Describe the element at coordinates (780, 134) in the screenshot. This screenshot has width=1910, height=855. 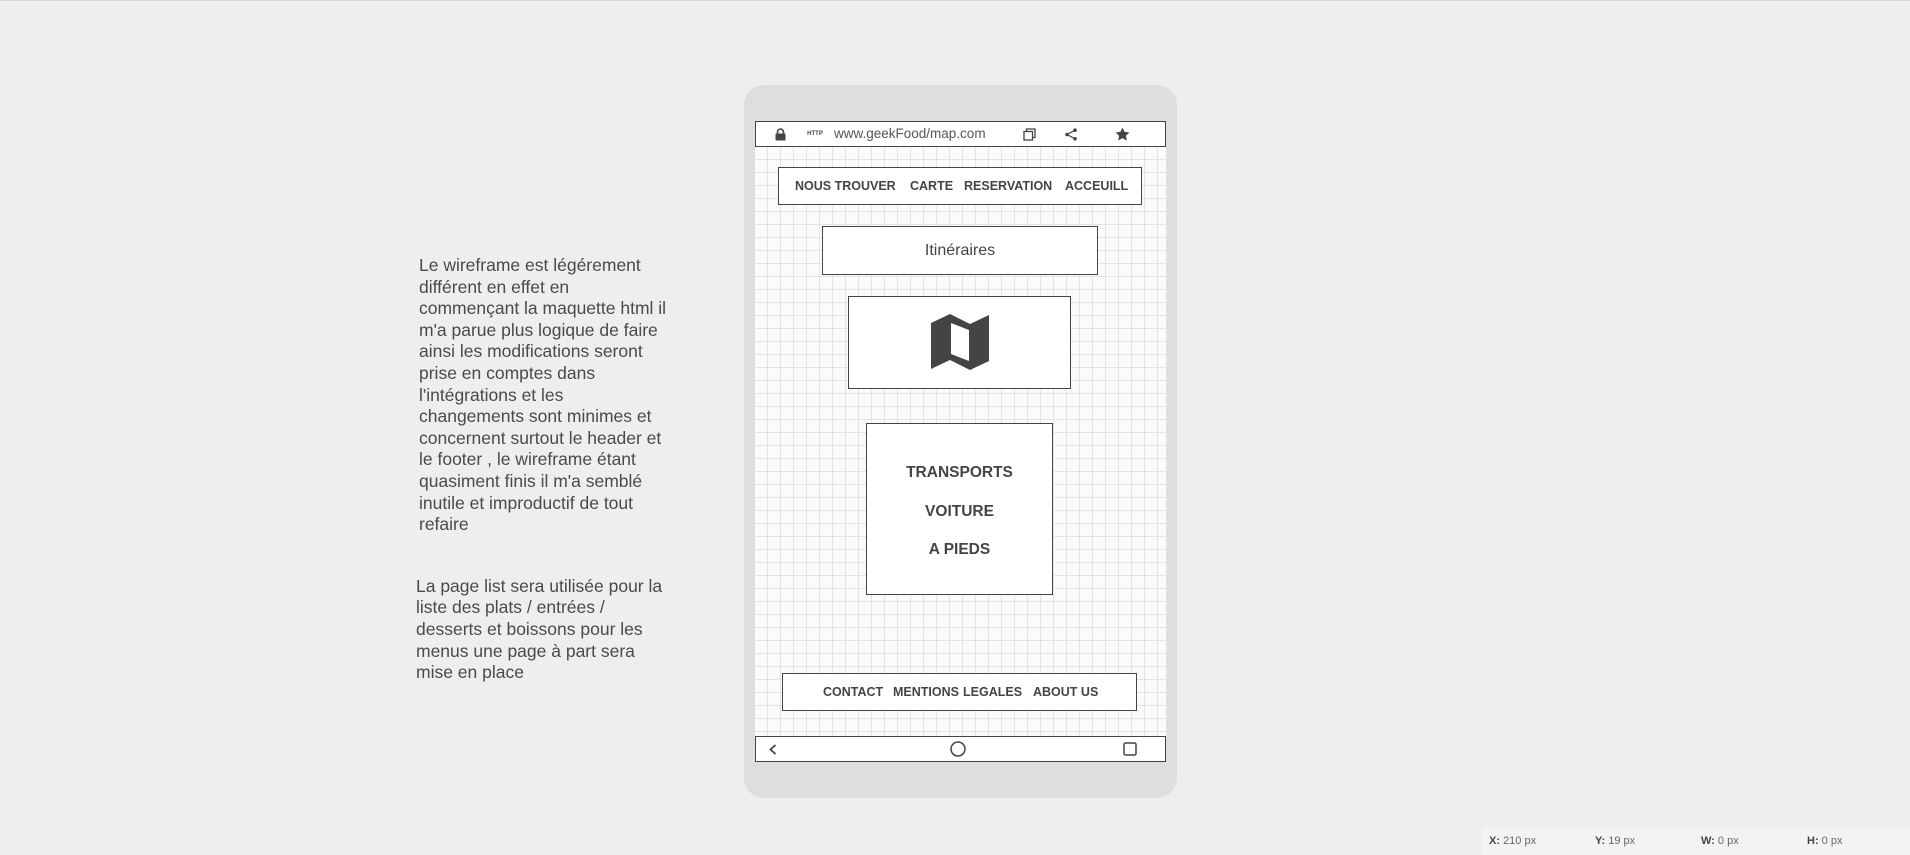
I see `lock-icon` at that location.